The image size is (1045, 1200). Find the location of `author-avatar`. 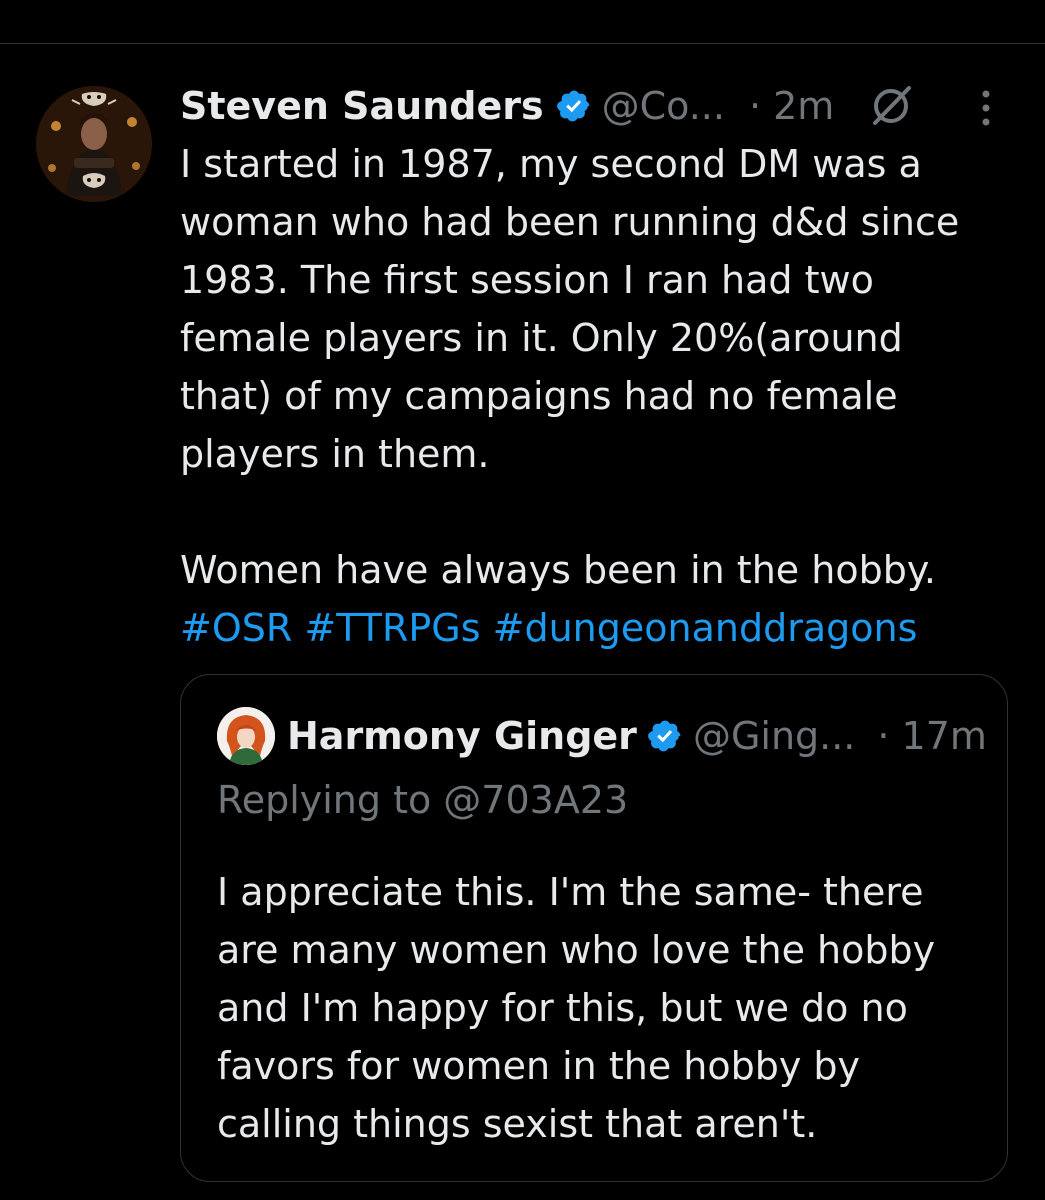

author-avatar is located at coordinates (94, 144).